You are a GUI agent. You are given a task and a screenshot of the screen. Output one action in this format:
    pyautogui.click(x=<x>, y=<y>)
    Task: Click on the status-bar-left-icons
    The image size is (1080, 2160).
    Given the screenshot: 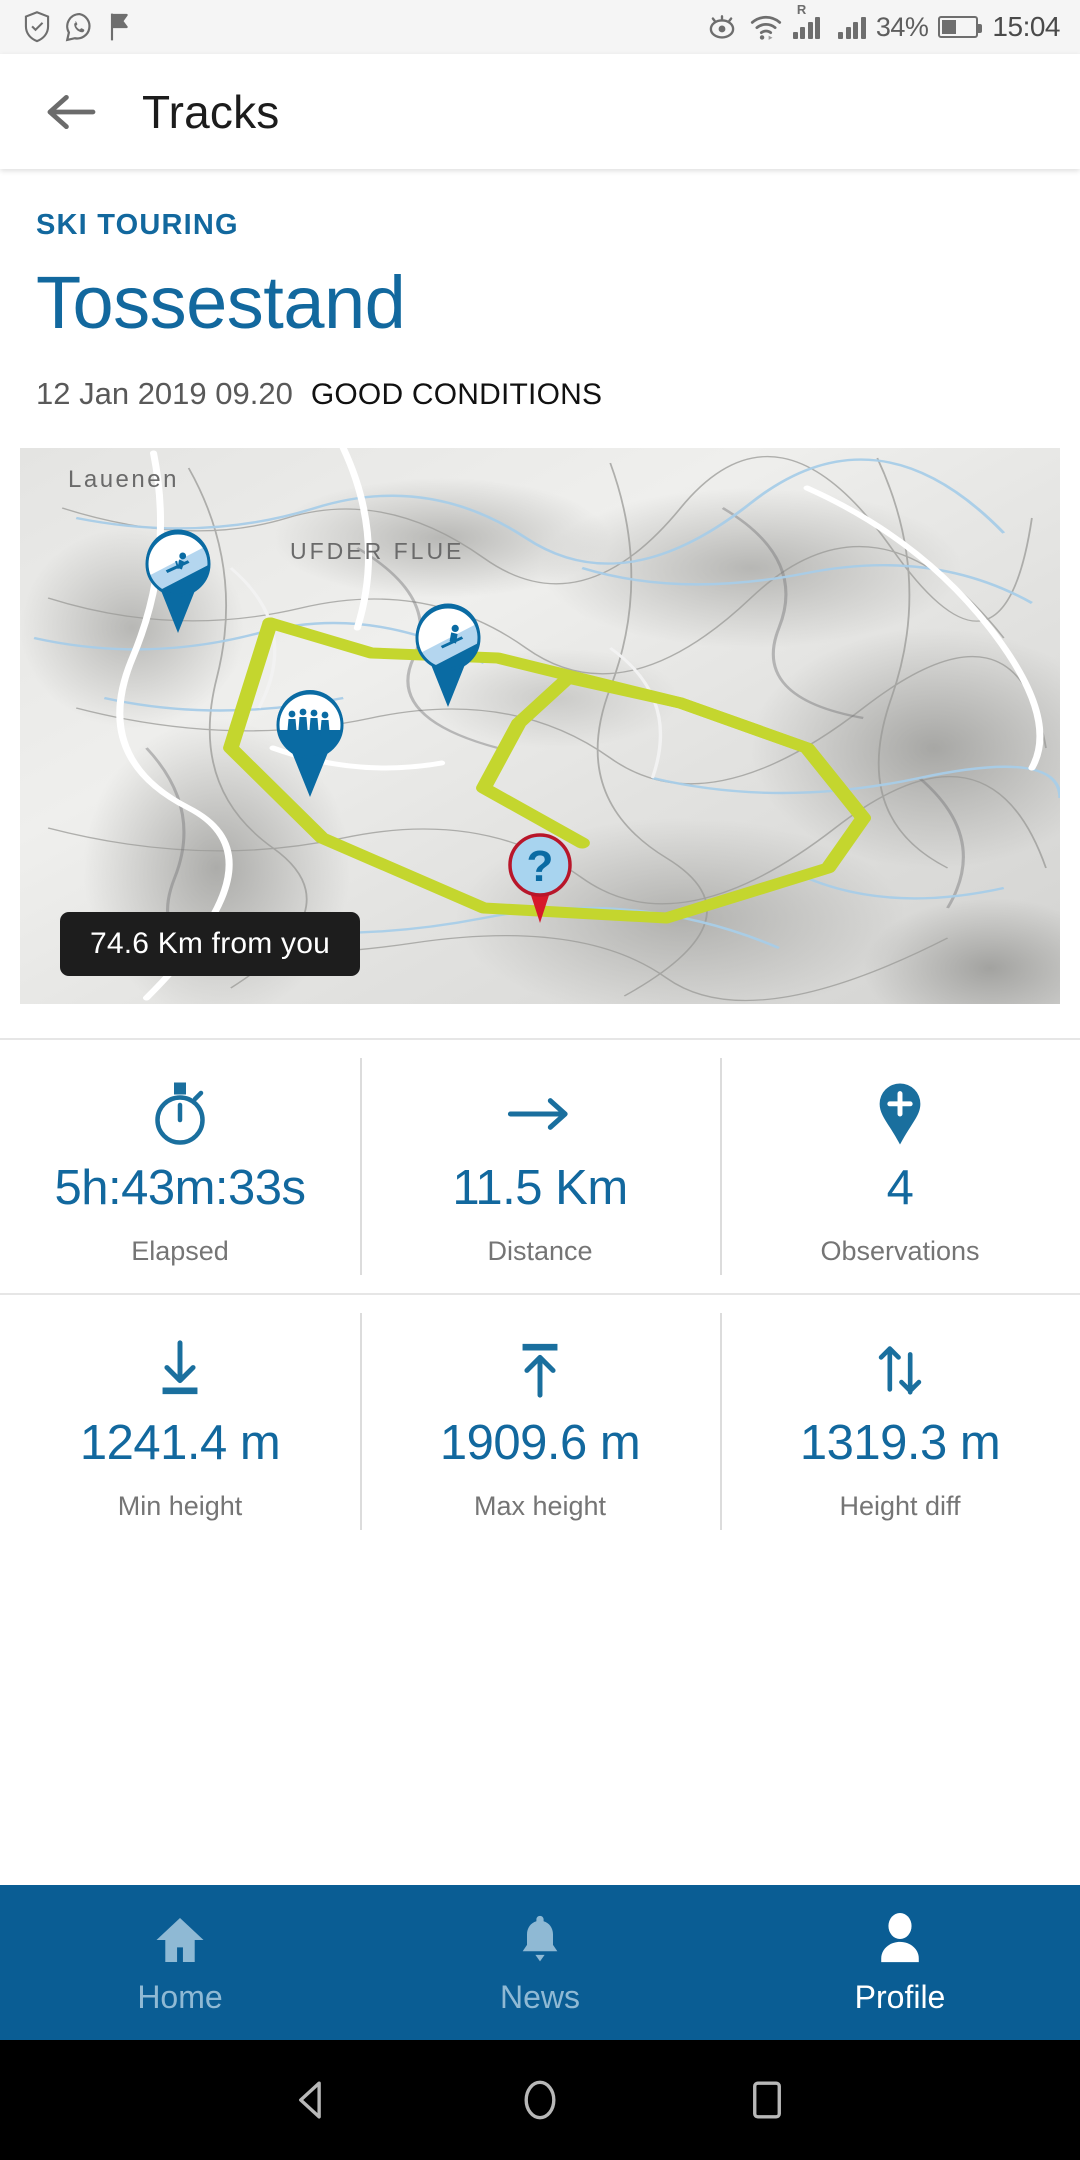 What is the action you would take?
    pyautogui.click(x=77, y=27)
    